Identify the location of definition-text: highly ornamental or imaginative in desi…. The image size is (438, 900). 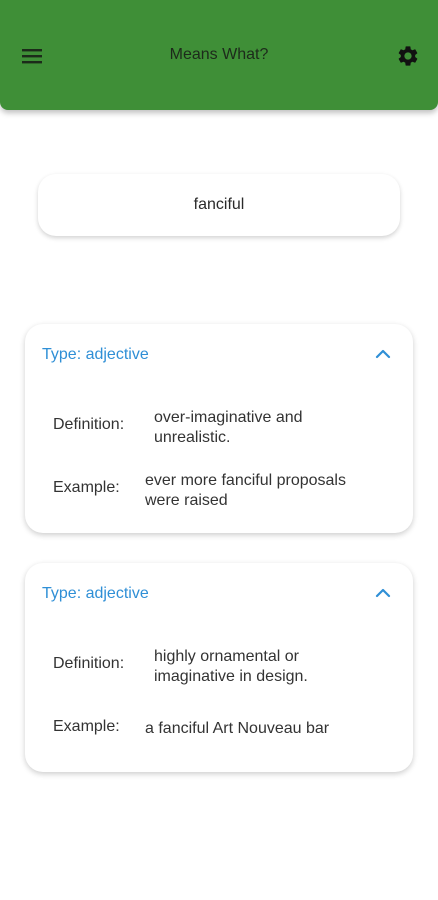
(231, 666).